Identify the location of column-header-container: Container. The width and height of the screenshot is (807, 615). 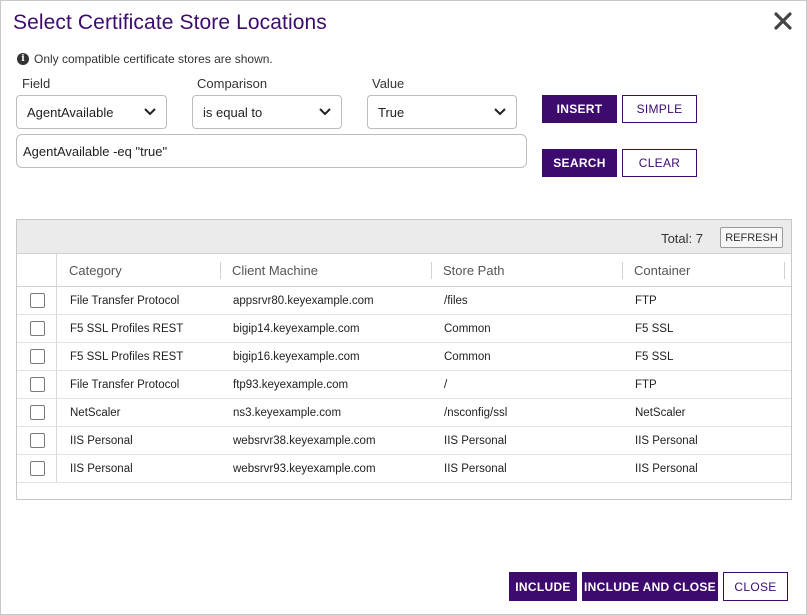
(703, 270).